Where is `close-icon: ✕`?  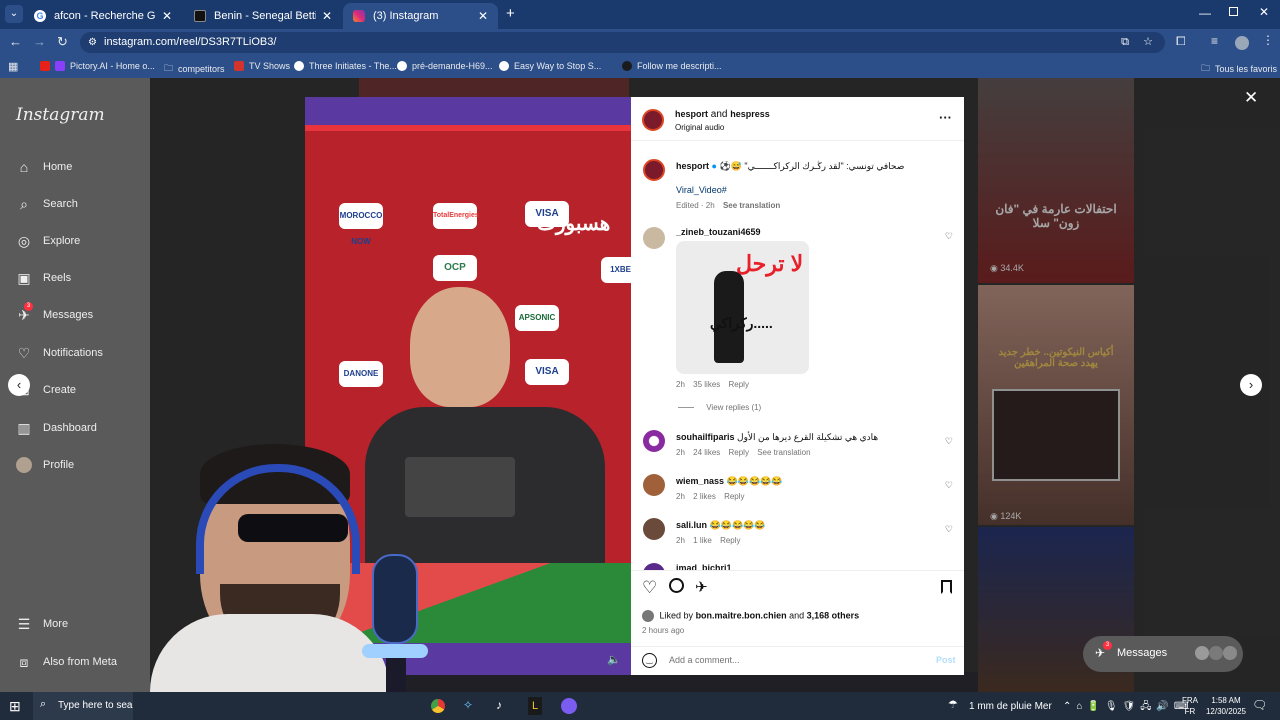
close-icon: ✕ is located at coordinates (1251, 98).